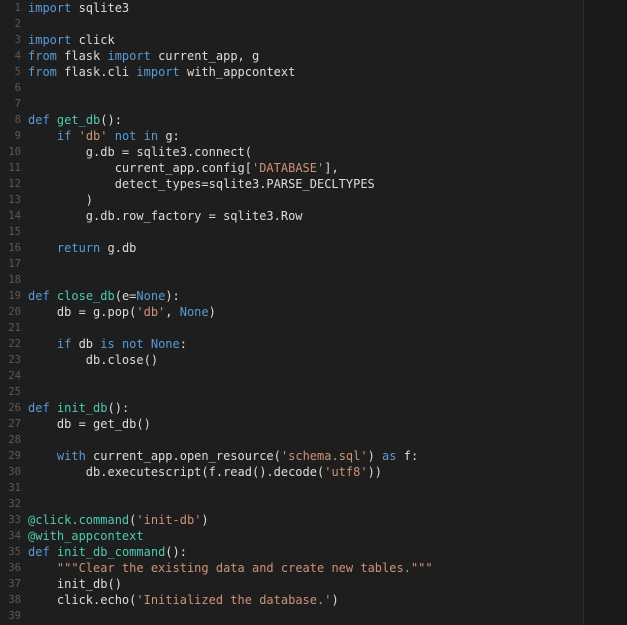 This screenshot has height=625, width=627. Describe the element at coordinates (234, 600) in the screenshot. I see `code-token: 'Initialized the database.'` at that location.